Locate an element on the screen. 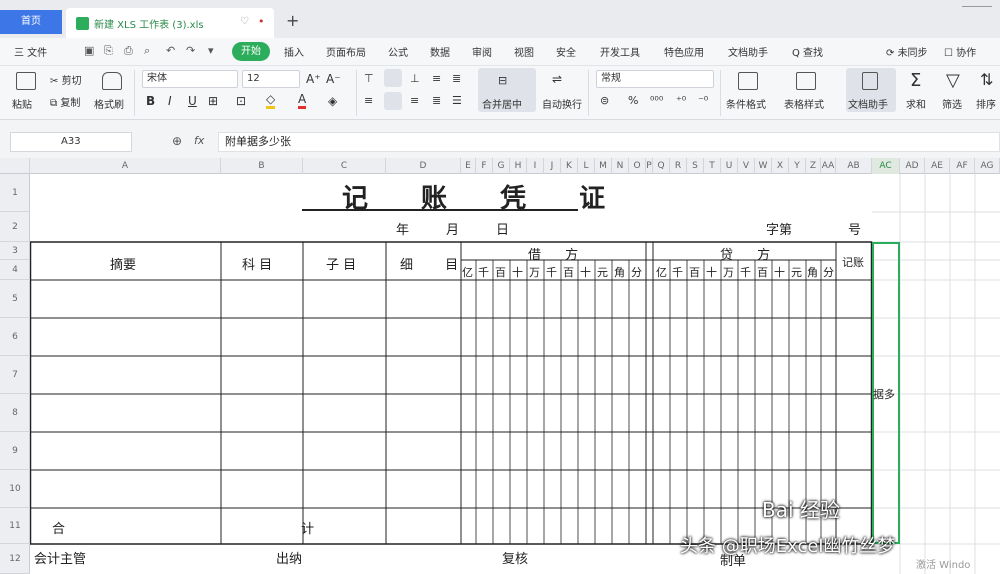  column-header: AA is located at coordinates (828, 166).